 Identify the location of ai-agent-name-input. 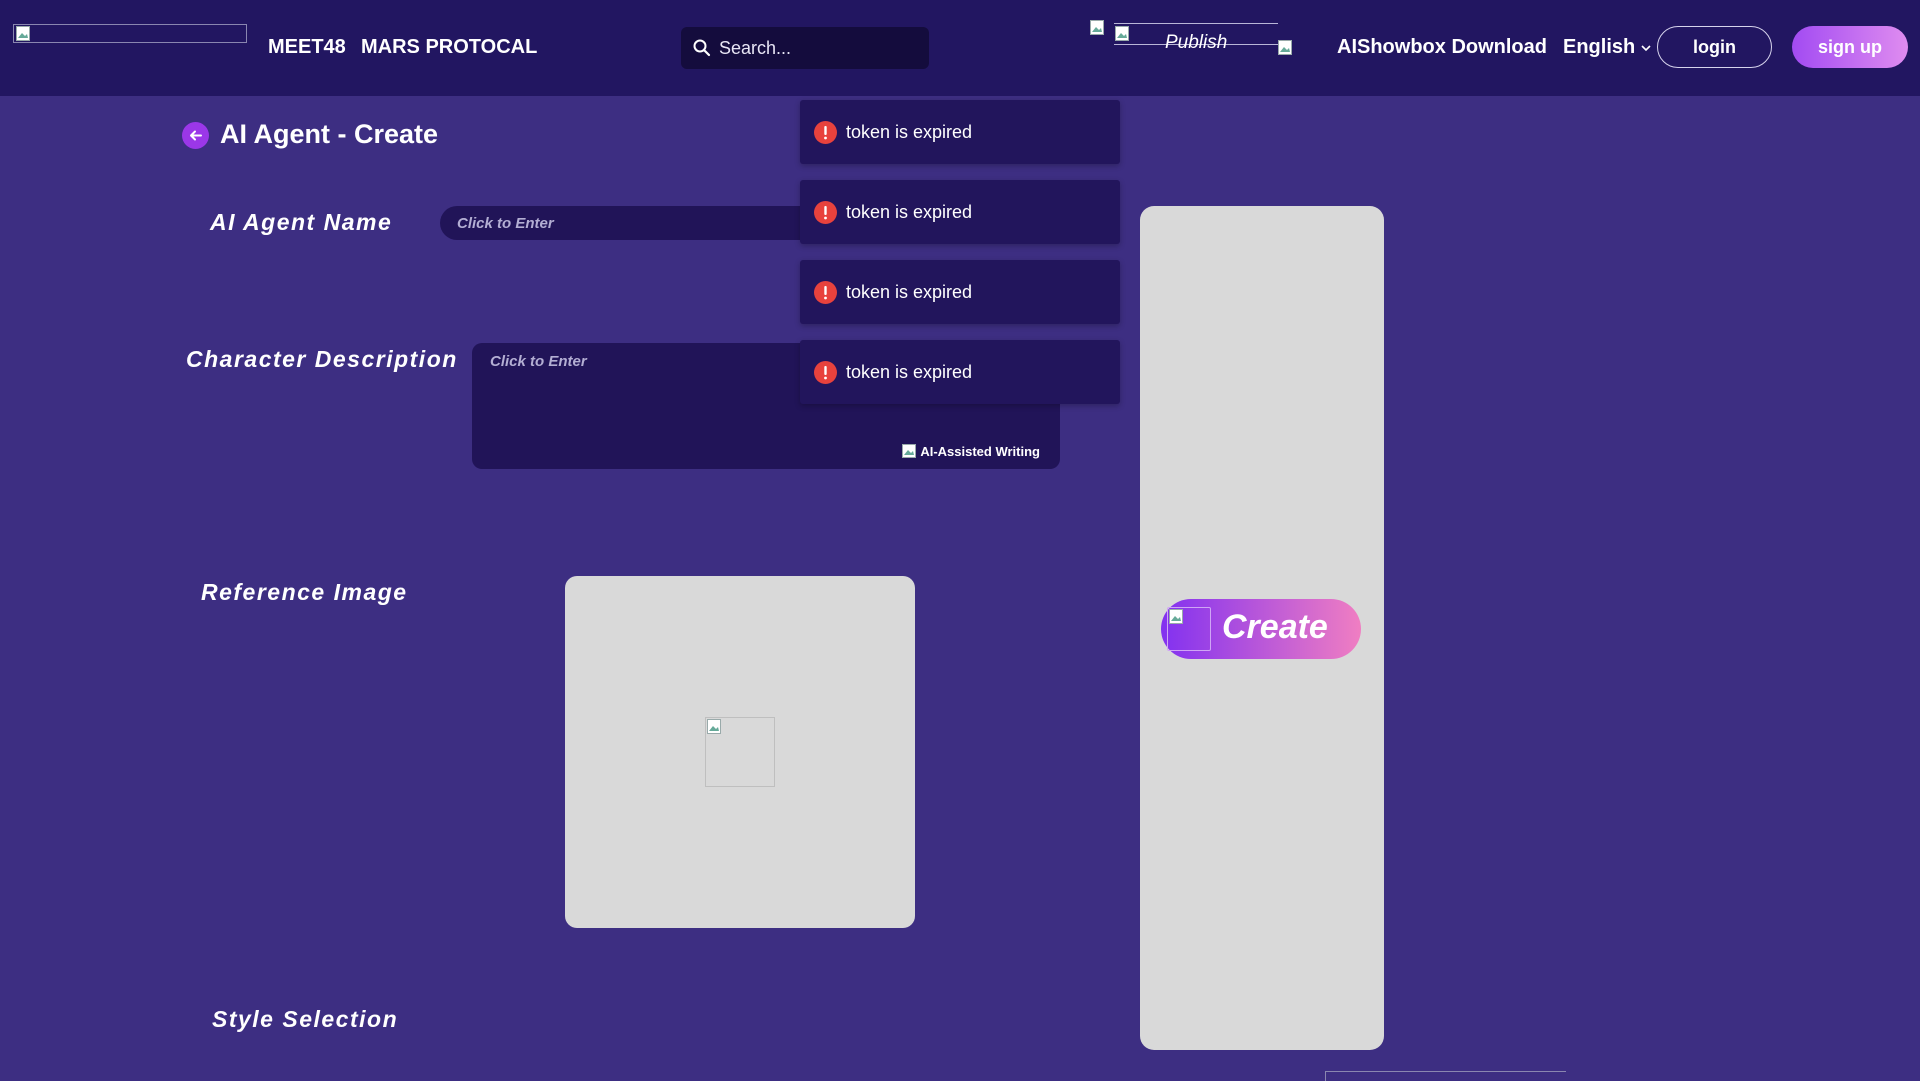
(640, 223).